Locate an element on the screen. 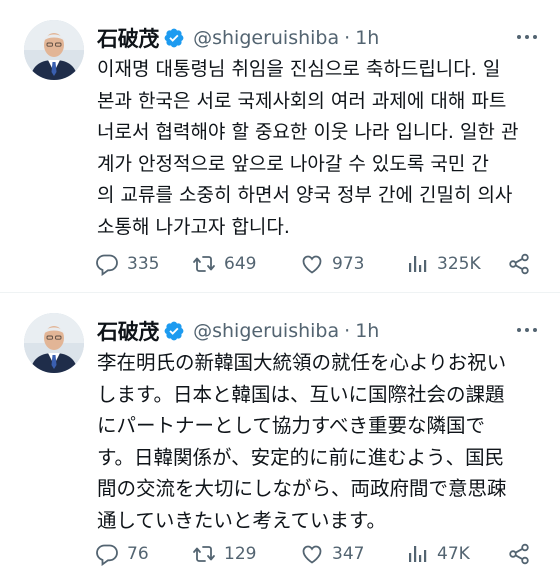 The width and height of the screenshot is (560, 577). tweet-actions: 76 129 347 47K is located at coordinates (320, 554).